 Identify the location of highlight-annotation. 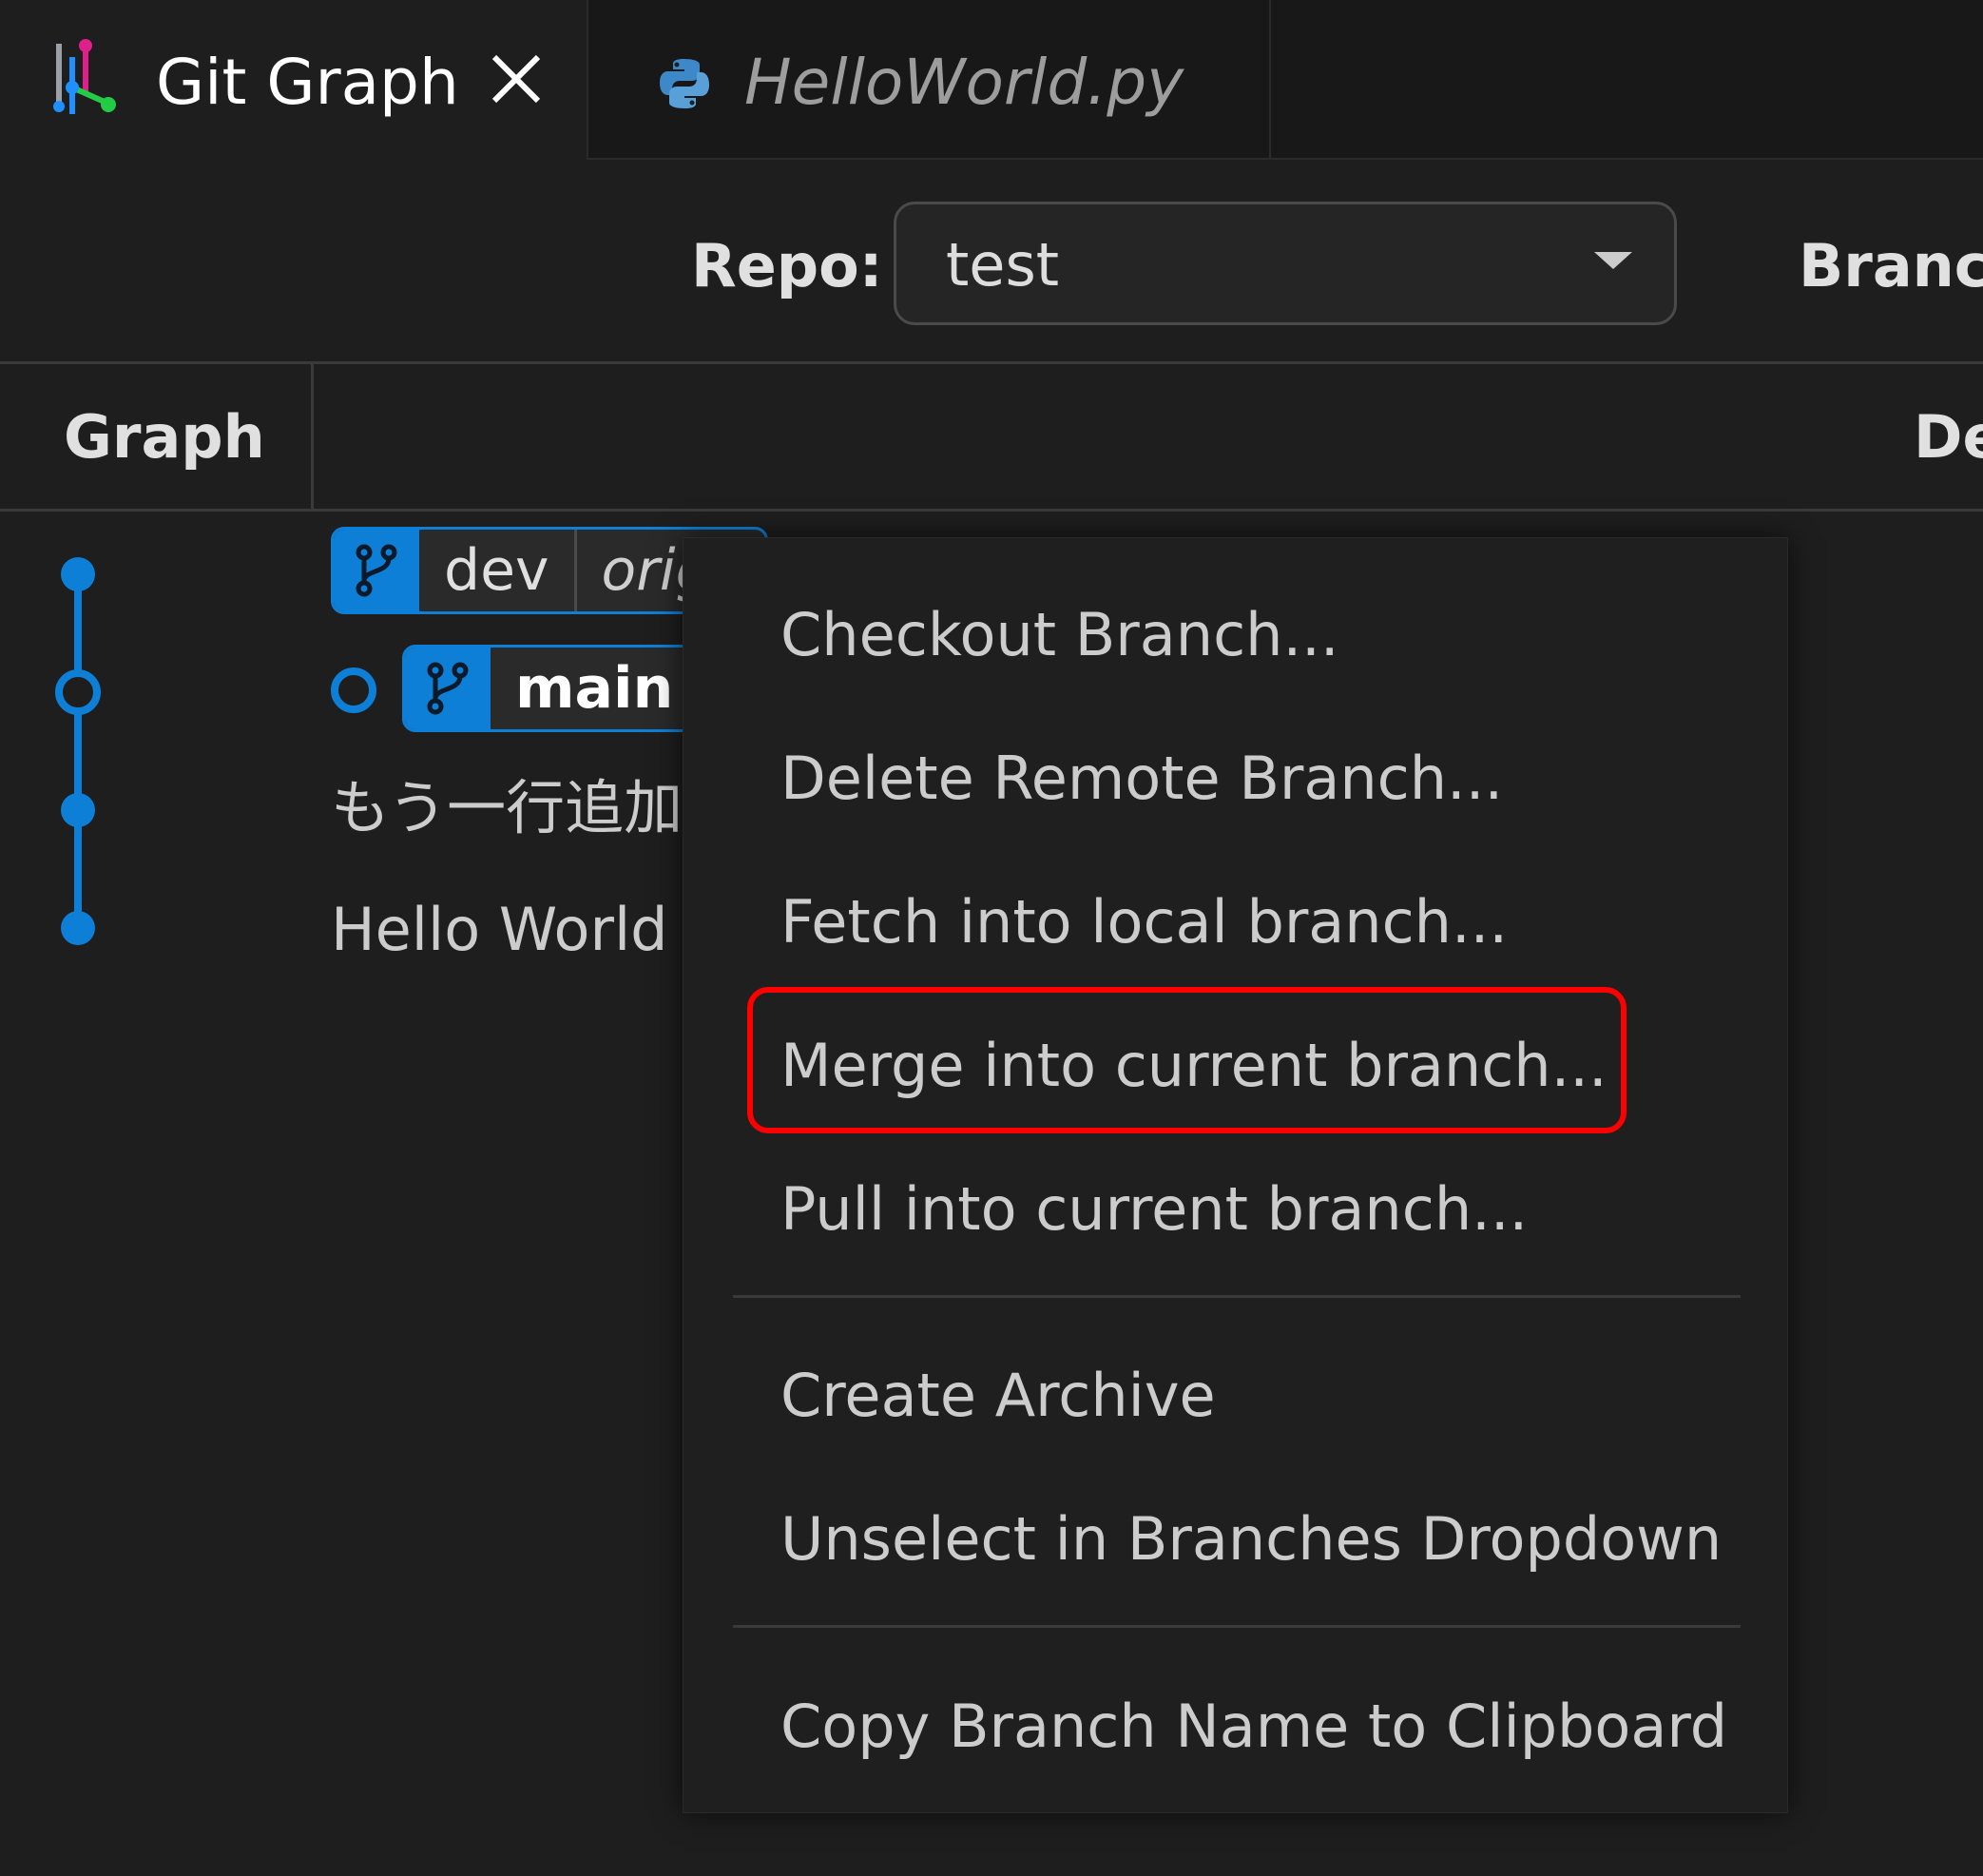
(1187, 1060).